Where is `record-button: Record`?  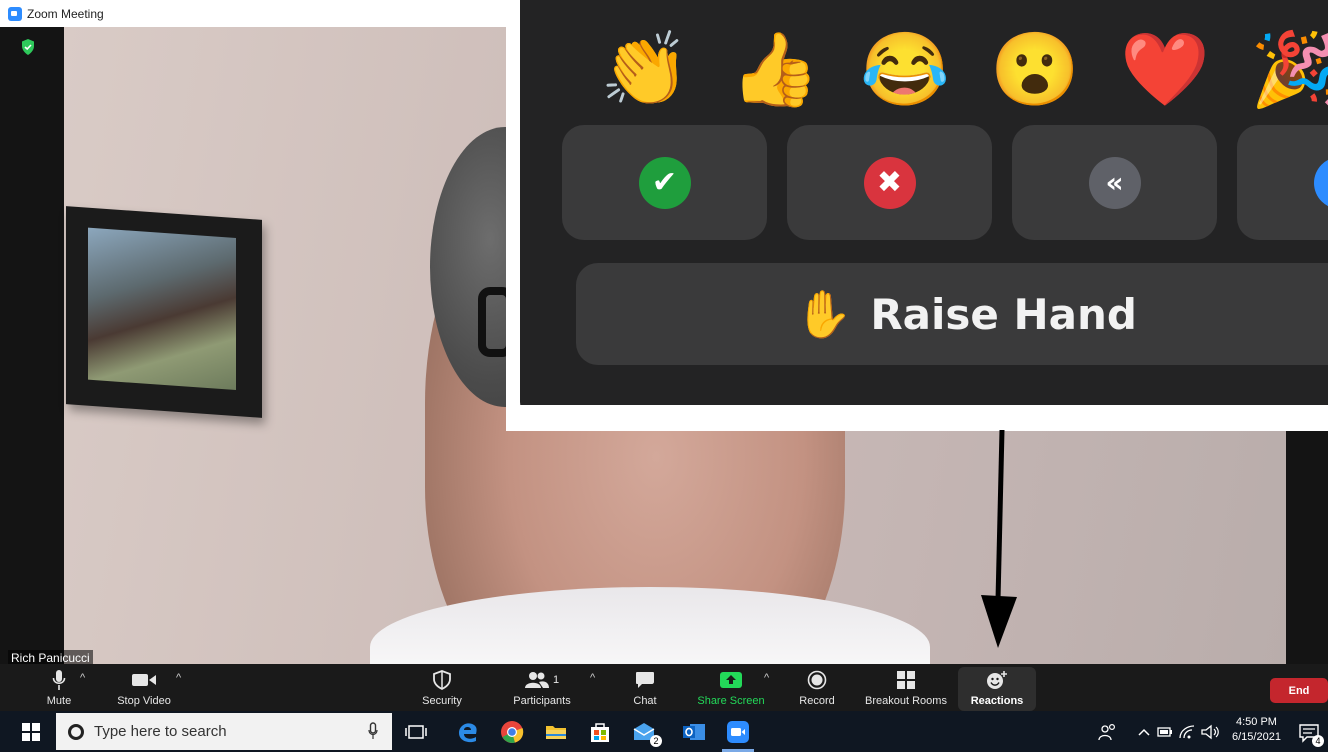
record-button: Record is located at coordinates (817, 687).